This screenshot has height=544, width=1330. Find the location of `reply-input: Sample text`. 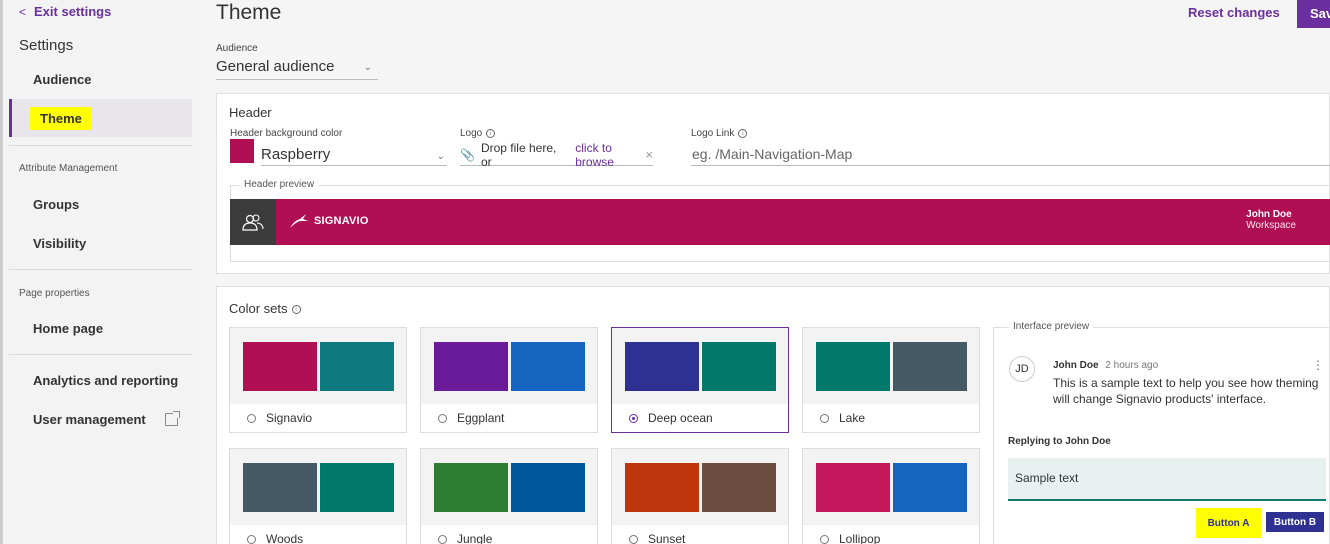

reply-input: Sample text is located at coordinates (1167, 479).